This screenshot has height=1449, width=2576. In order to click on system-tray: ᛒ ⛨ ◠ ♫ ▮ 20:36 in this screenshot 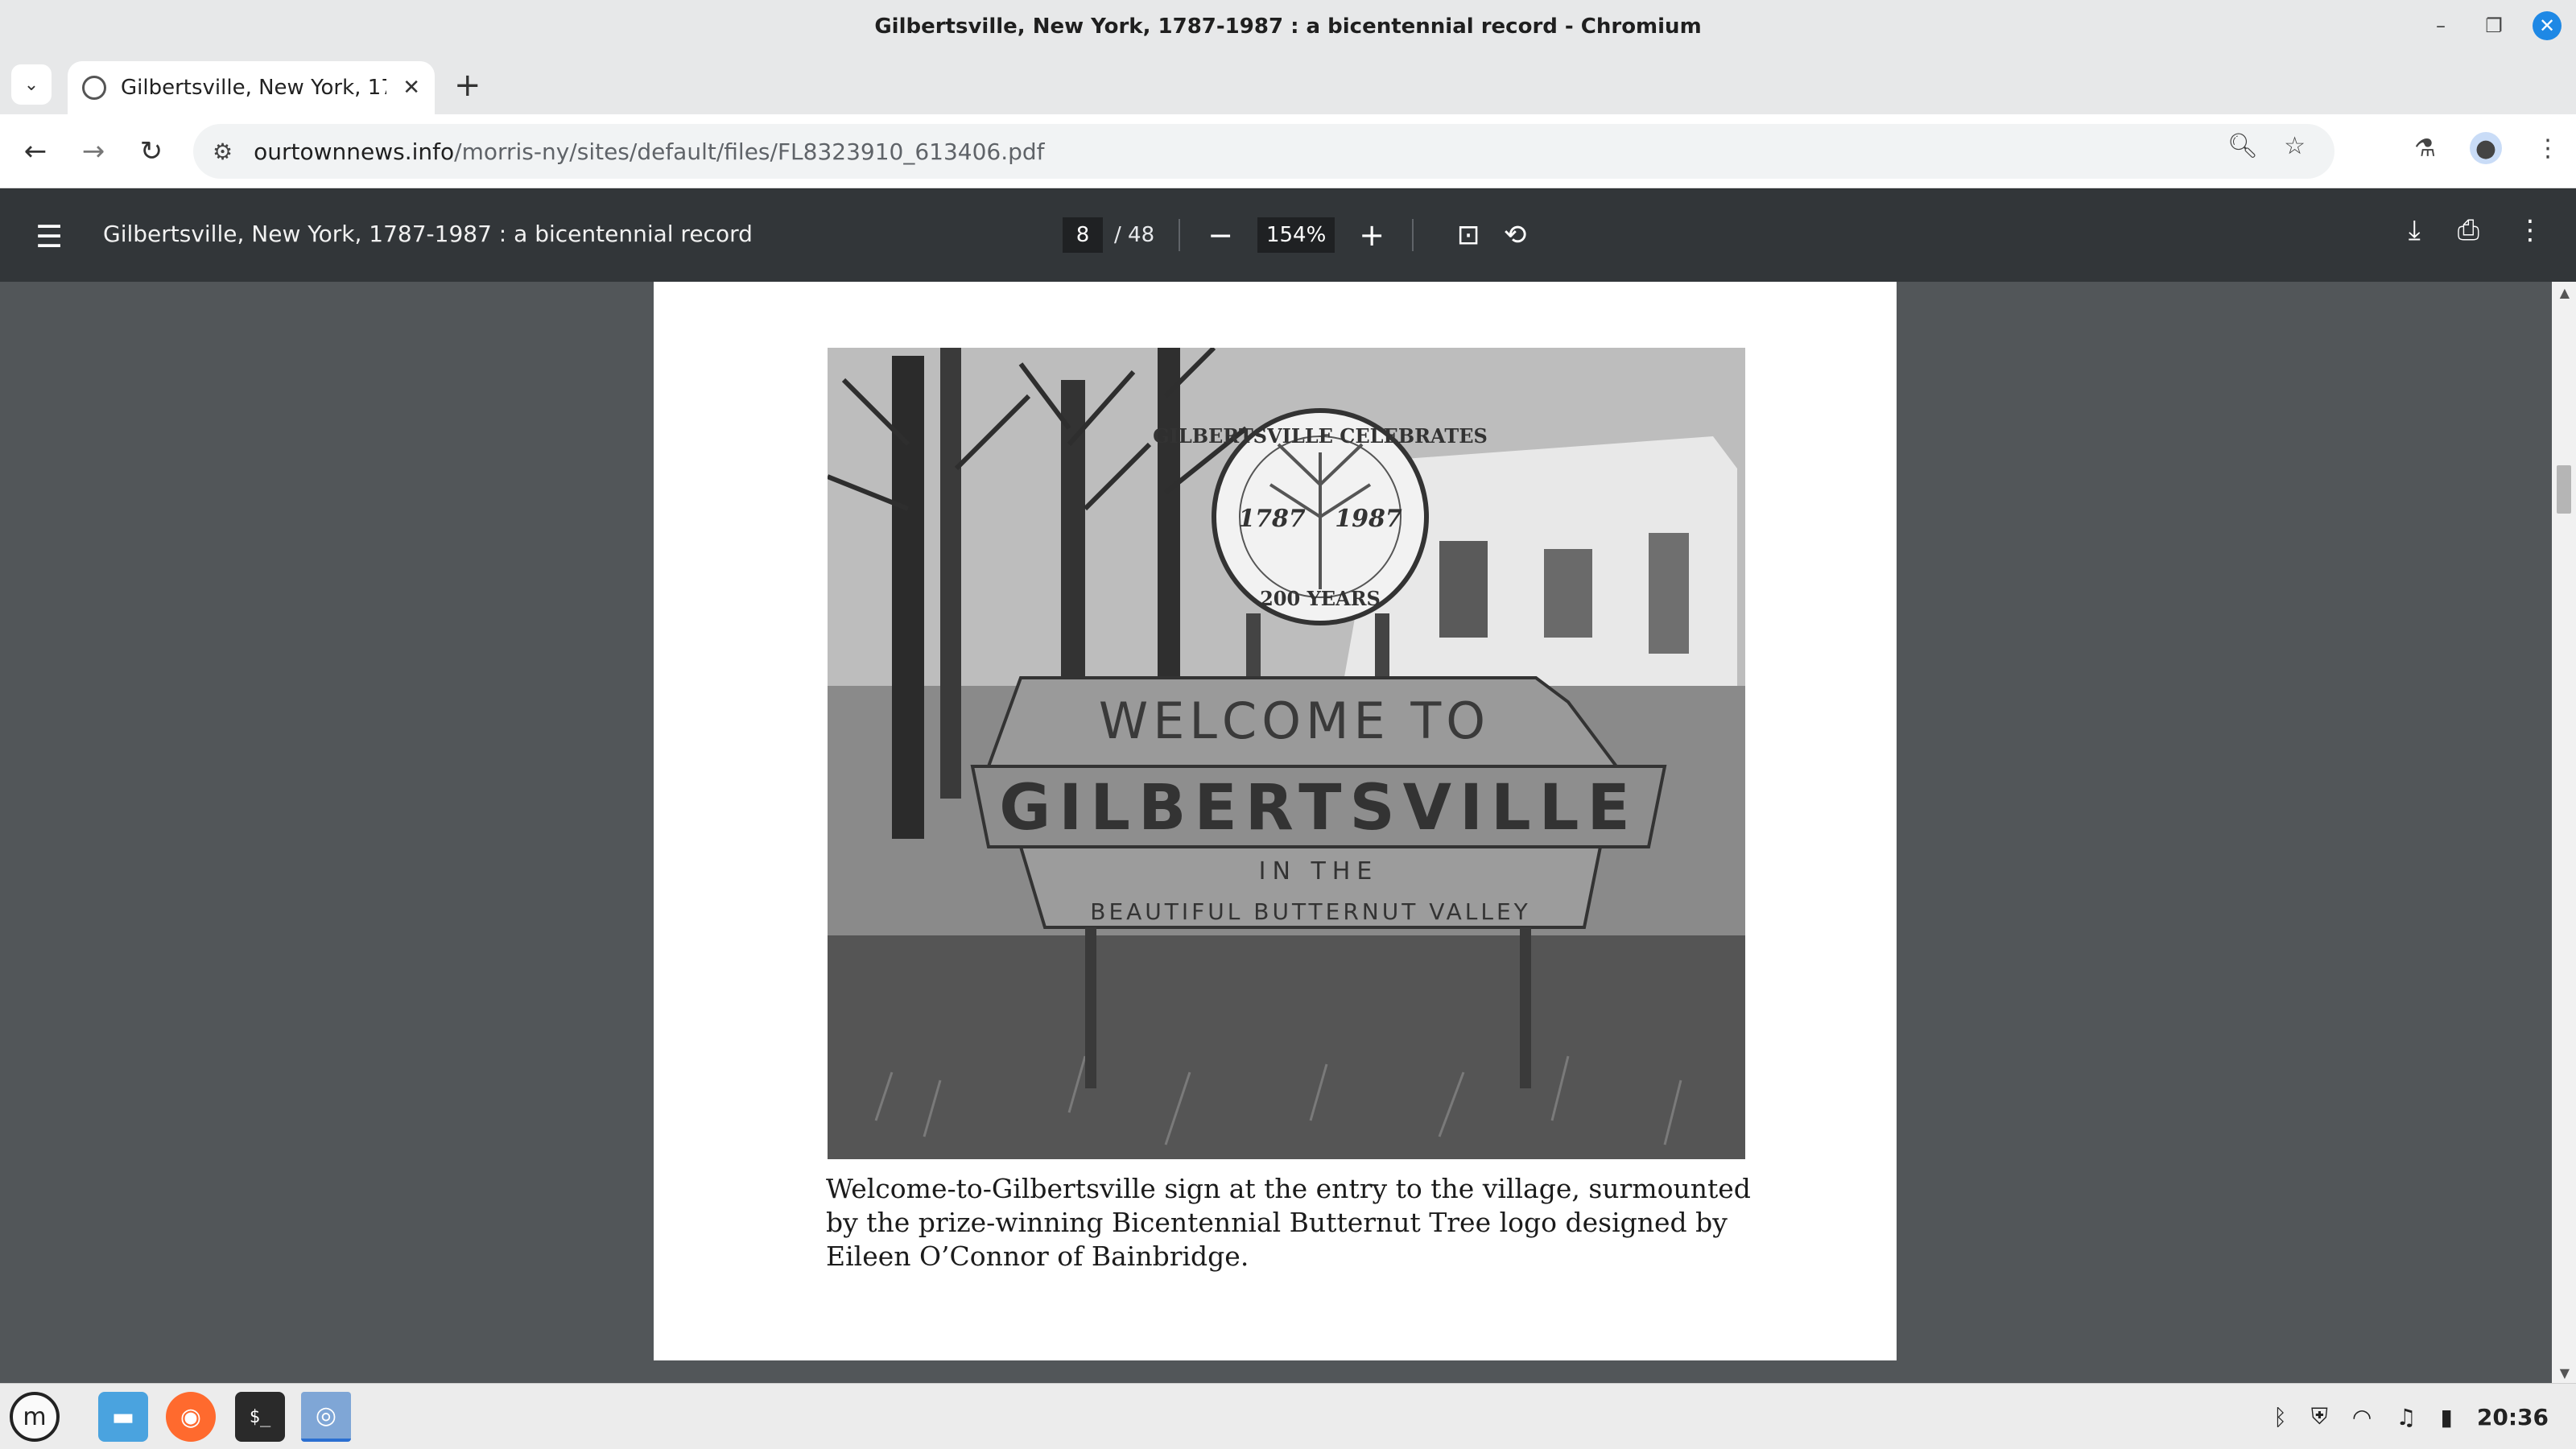, I will do `click(2411, 1416)`.